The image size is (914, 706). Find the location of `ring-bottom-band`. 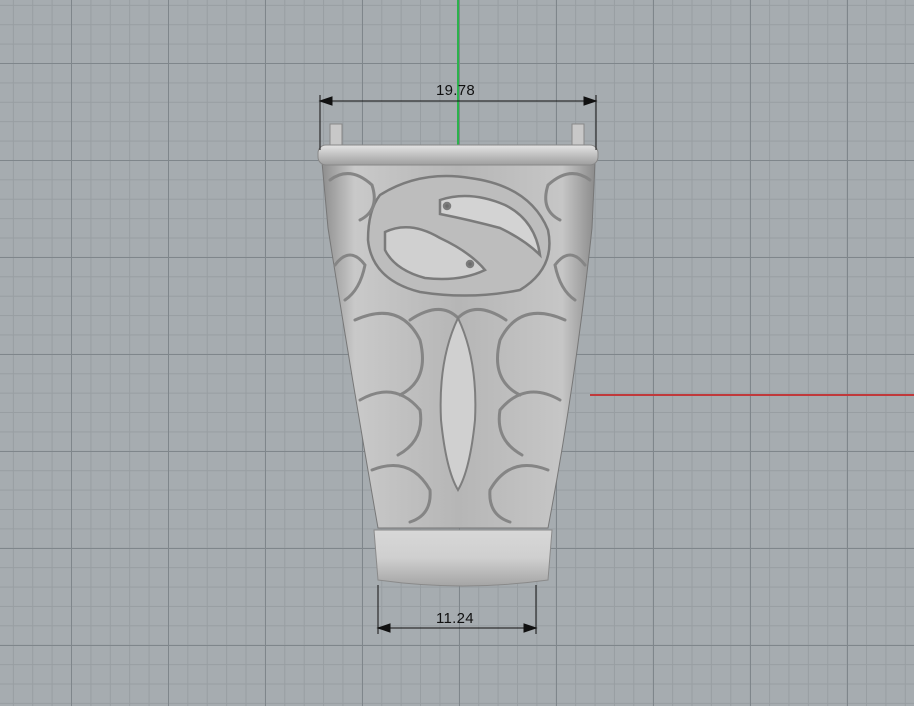

ring-bottom-band is located at coordinates (463, 558).